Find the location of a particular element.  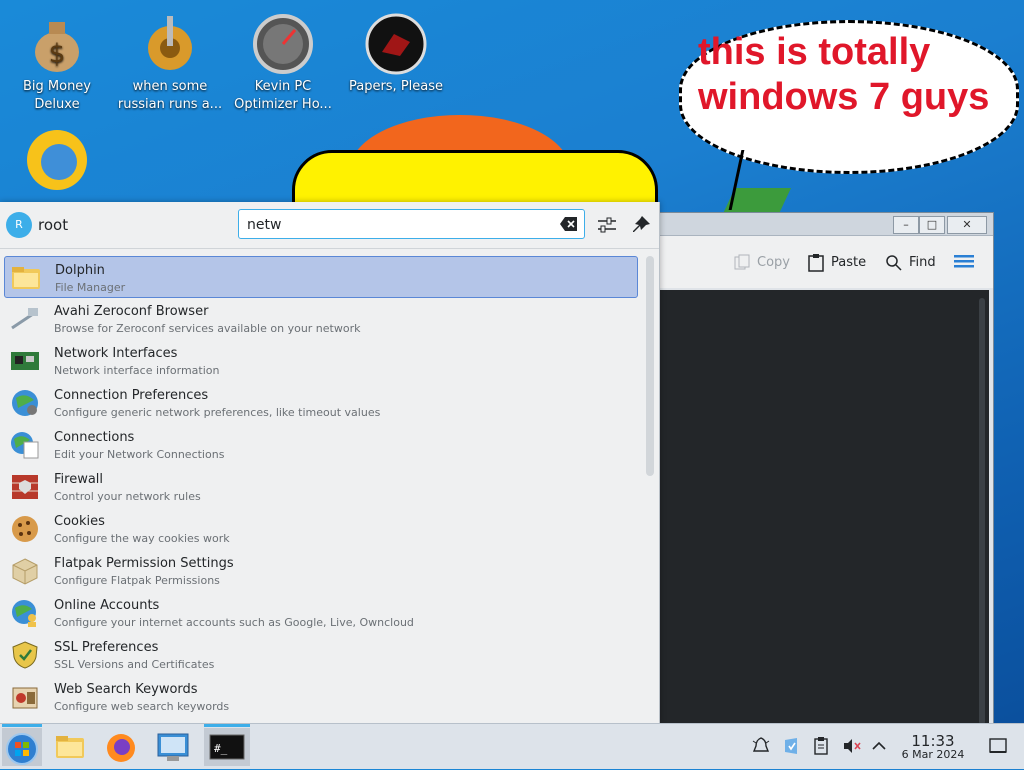

list-item: Dolphin File Manager is located at coordinates (321, 277).